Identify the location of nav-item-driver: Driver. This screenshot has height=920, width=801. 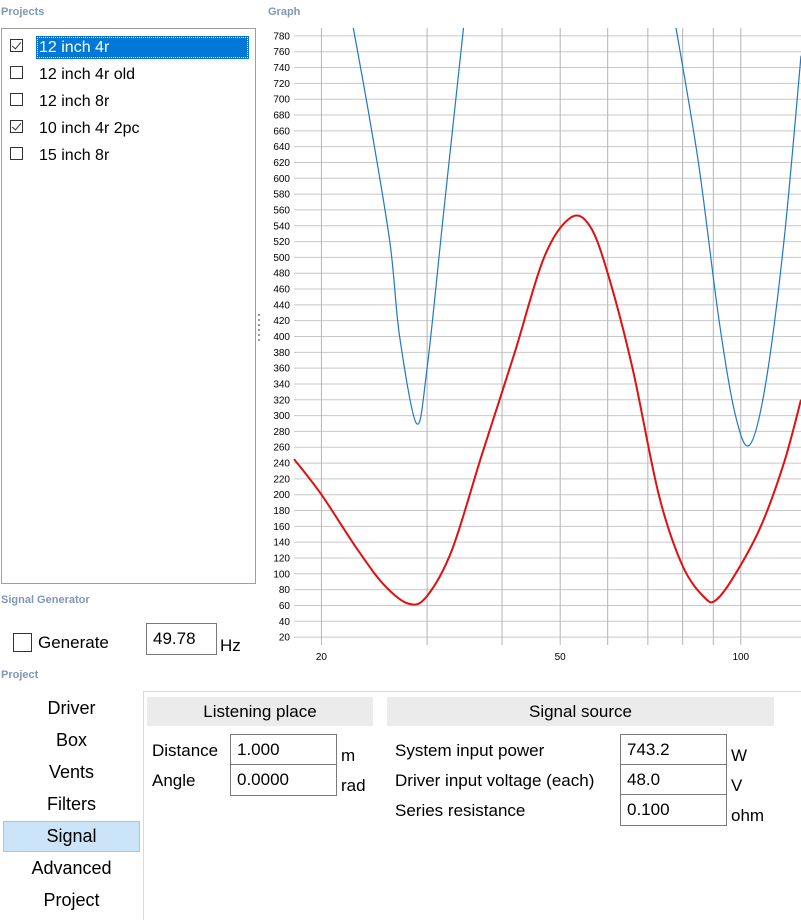
(71, 708).